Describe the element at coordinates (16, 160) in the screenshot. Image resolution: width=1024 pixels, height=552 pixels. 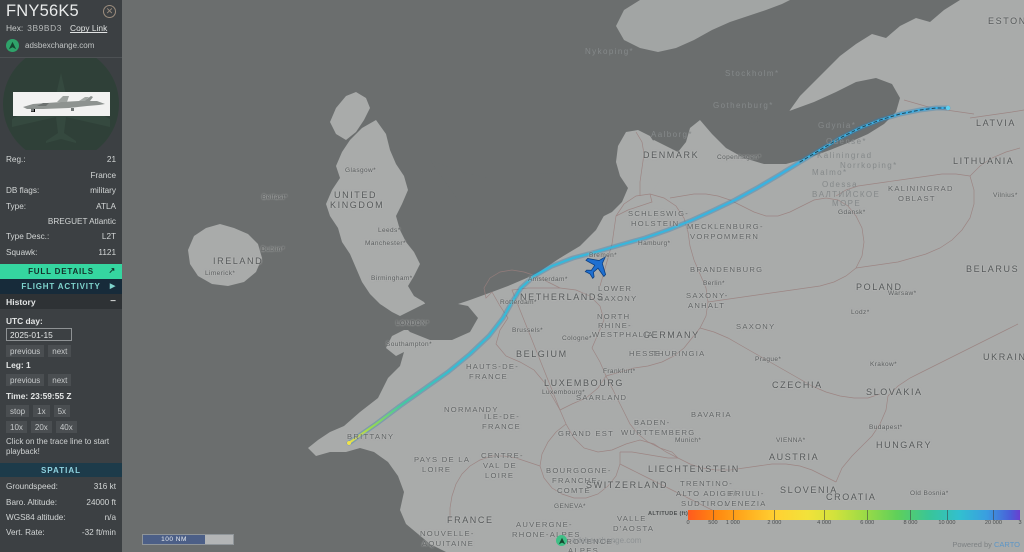
I see `spec-key: Reg.:` at that location.